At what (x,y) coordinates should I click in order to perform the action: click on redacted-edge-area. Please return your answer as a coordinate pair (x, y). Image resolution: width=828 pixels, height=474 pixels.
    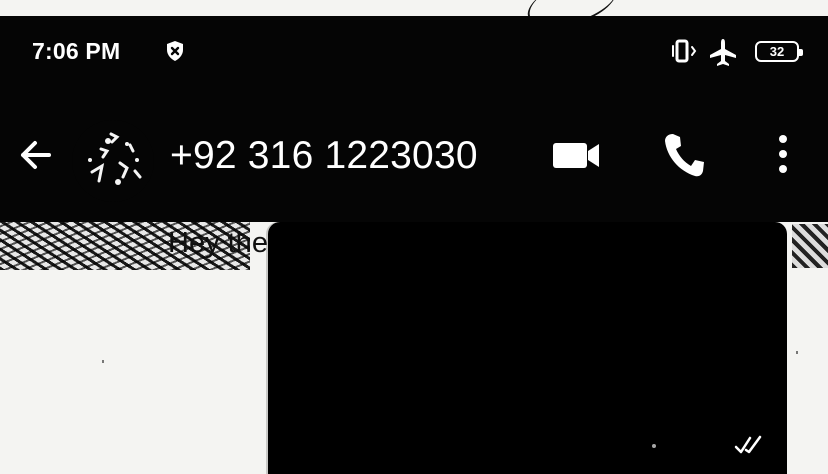
    Looking at the image, I should click on (810, 246).